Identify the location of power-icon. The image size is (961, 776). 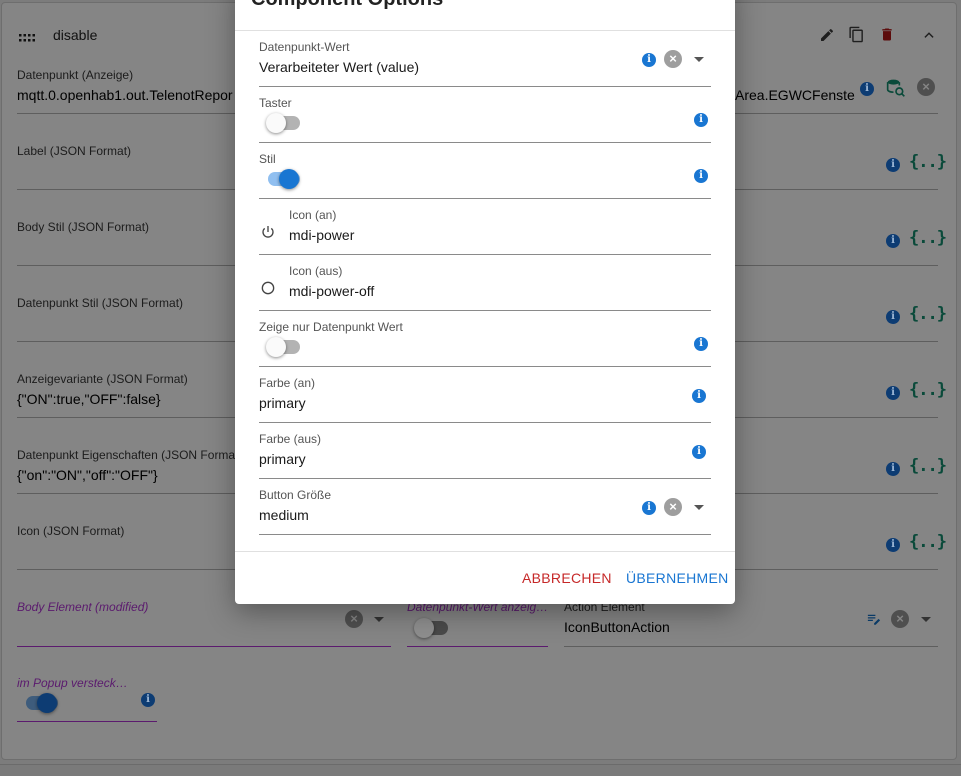
(268, 234).